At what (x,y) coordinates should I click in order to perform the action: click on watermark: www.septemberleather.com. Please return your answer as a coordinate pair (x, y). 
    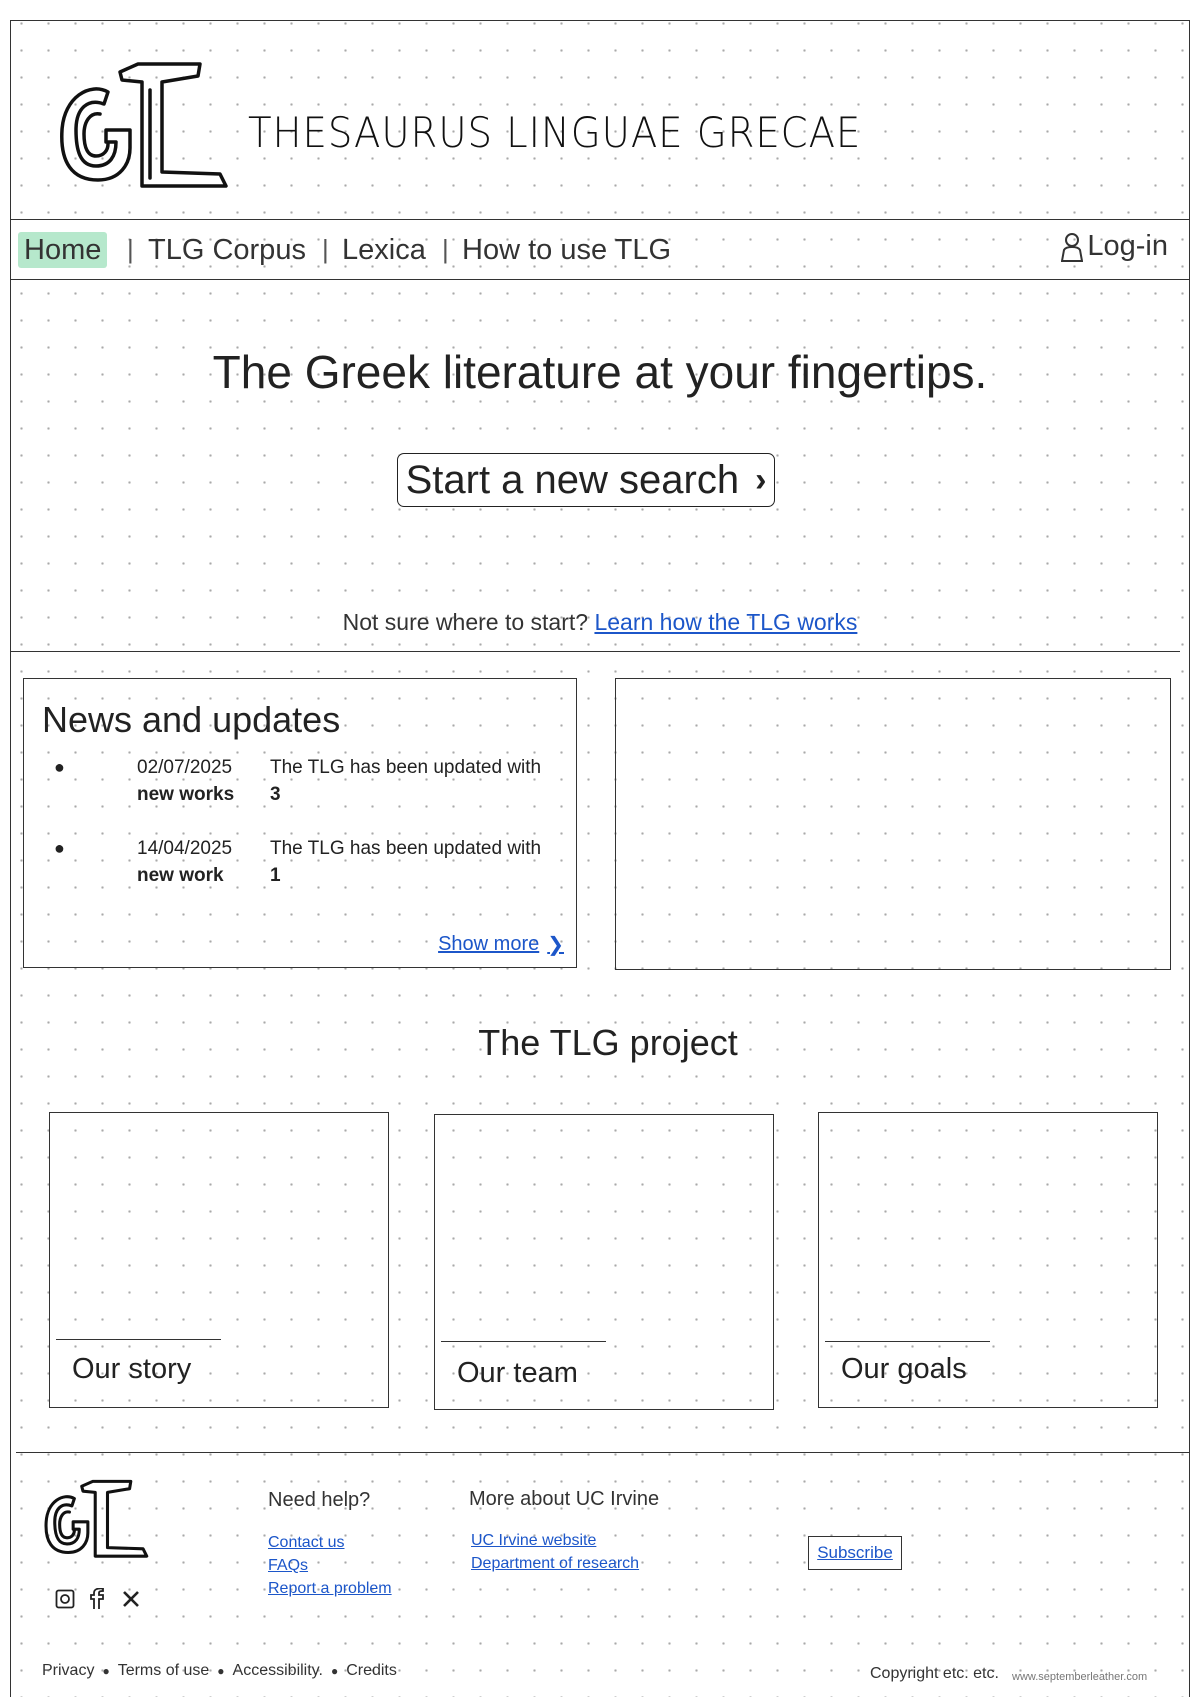
    Looking at the image, I should click on (1080, 1677).